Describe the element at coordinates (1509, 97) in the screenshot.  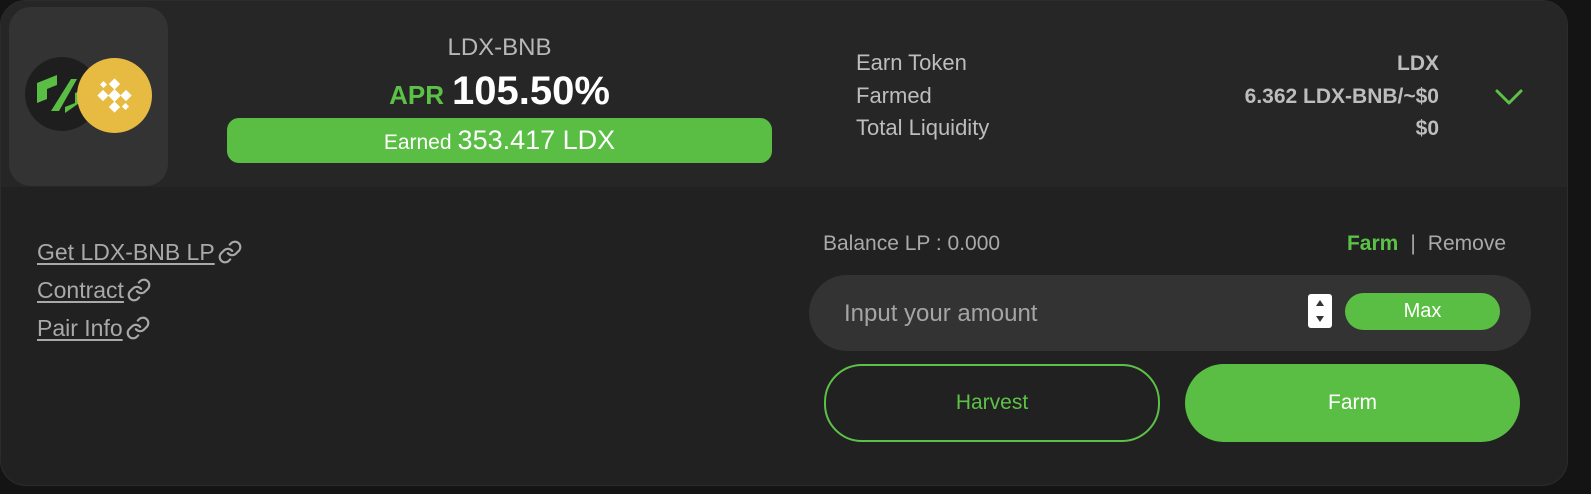
I see `chevron-down-icon` at that location.